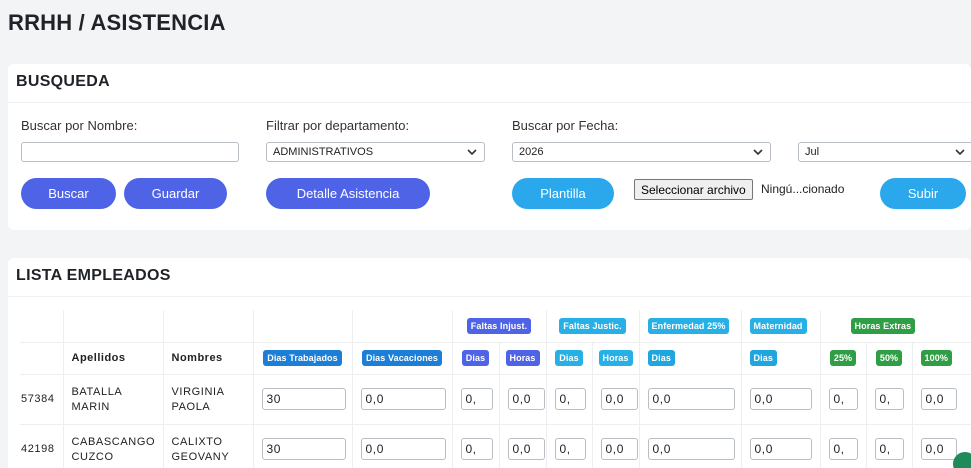 The height and width of the screenshot is (468, 971). Describe the element at coordinates (117, 22) in the screenshot. I see `page-title: RRHH / ASISTENCIA` at that location.